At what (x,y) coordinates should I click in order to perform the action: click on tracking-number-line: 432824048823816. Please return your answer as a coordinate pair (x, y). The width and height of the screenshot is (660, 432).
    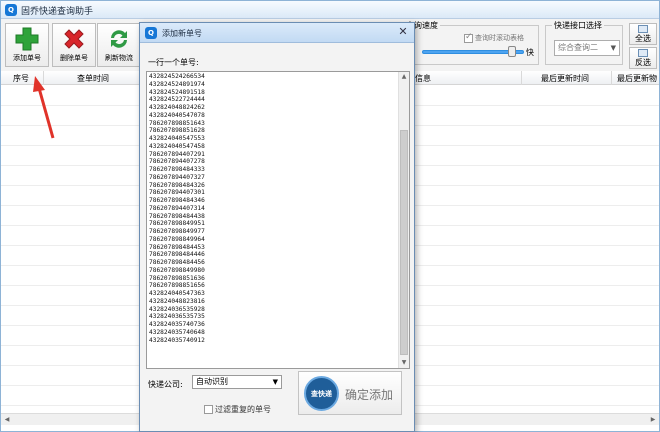
    Looking at the image, I should click on (177, 301).